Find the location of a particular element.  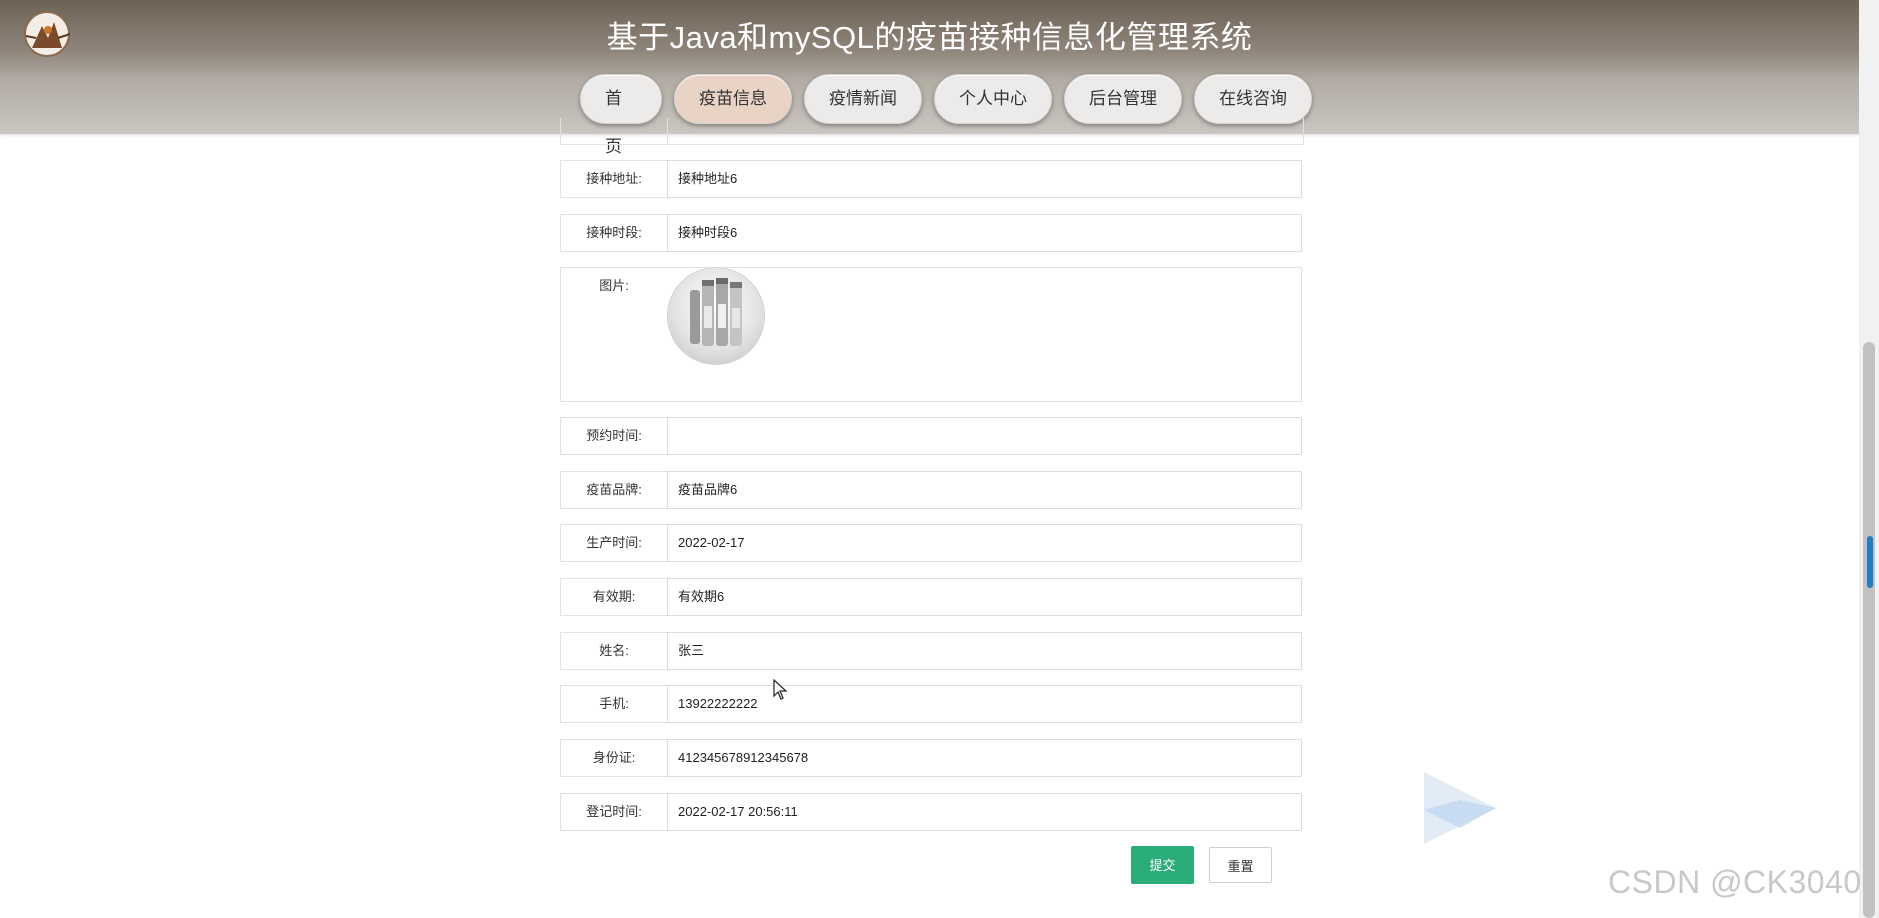

form-row-appointment: 预约时间: is located at coordinates (931, 436).